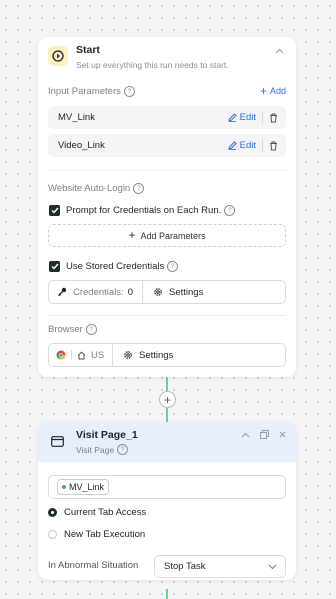  What do you see at coordinates (98, 292) in the screenshot?
I see `credentials-label: Credentials:` at bounding box center [98, 292].